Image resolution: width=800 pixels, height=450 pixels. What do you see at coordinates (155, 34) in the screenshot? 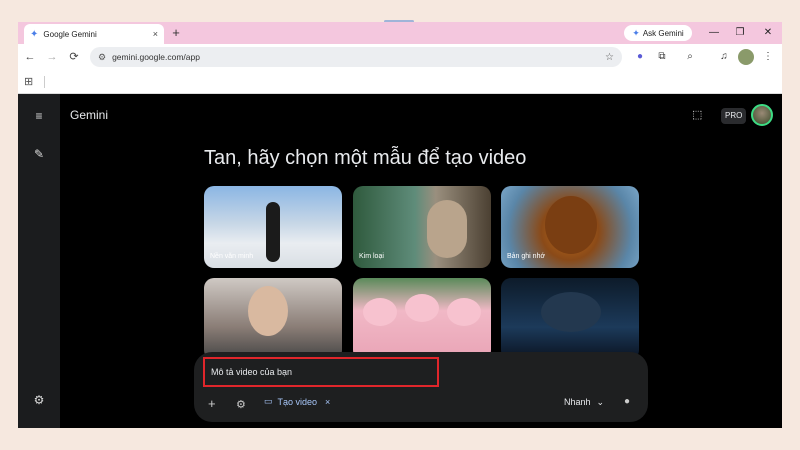
I see `tab-close-icon: ×` at bounding box center [155, 34].